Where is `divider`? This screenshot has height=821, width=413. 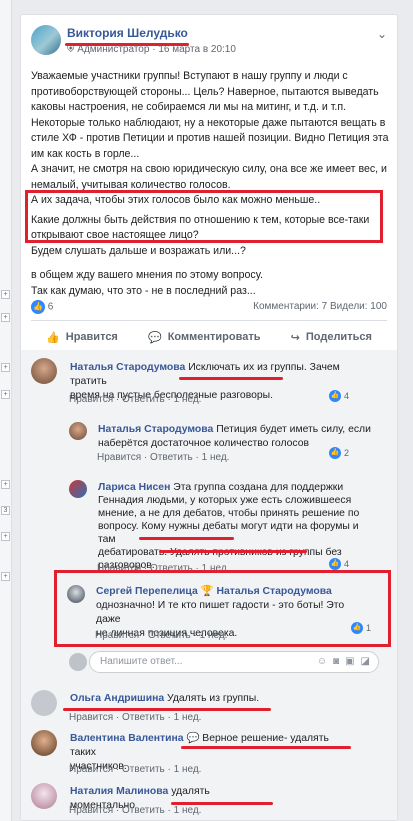 divider is located at coordinates (209, 320).